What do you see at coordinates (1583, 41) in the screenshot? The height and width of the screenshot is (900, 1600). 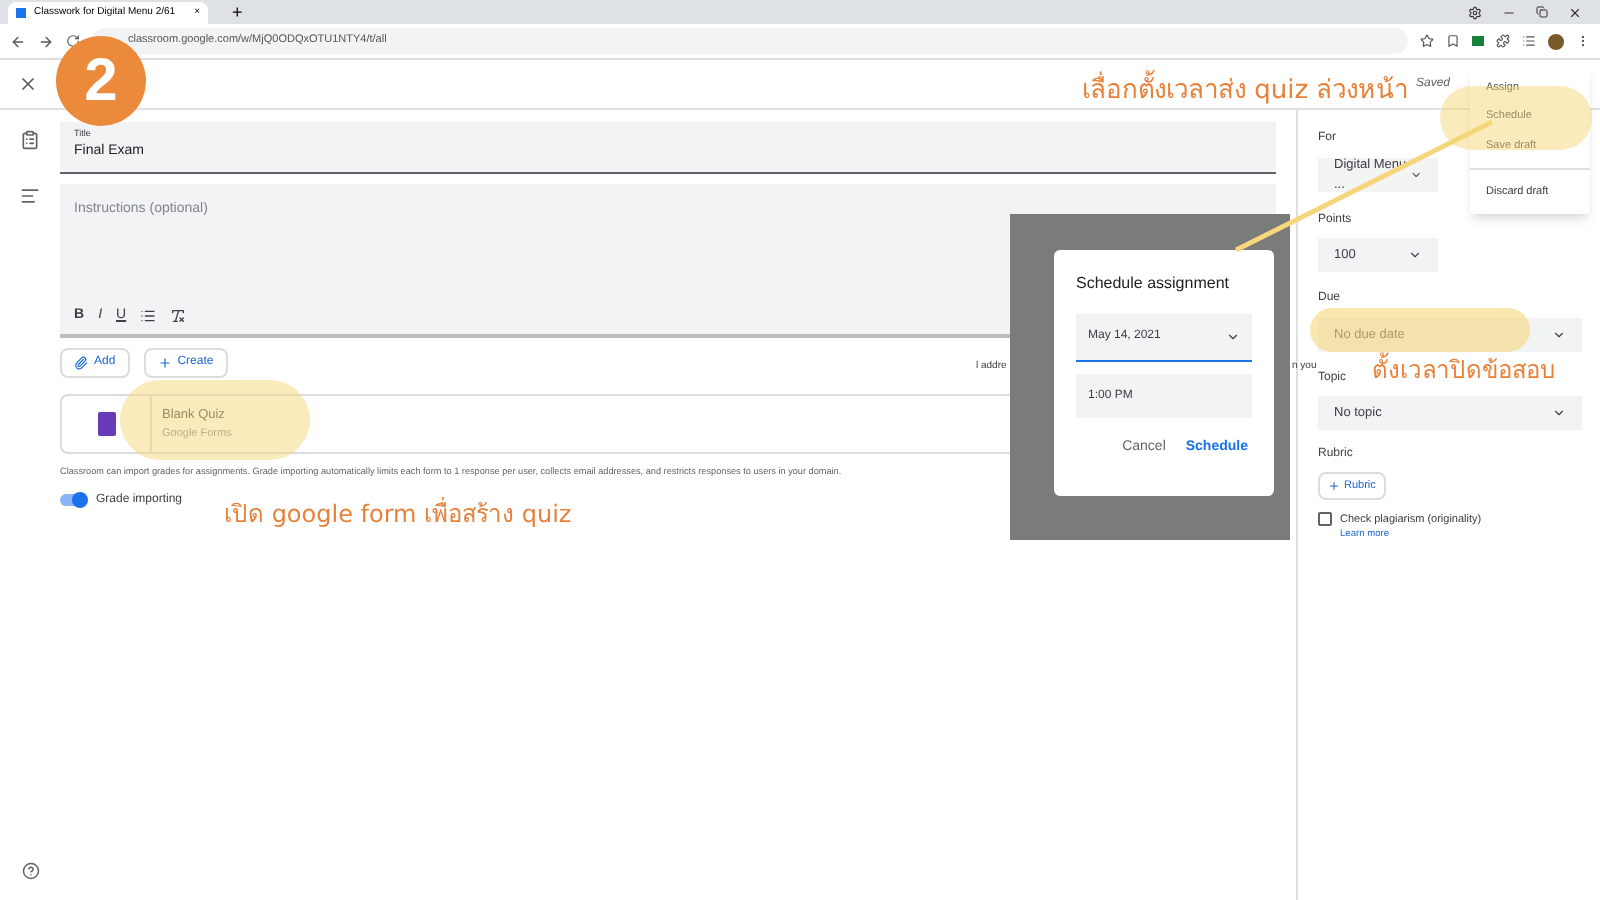 I see `menu-icon` at bounding box center [1583, 41].